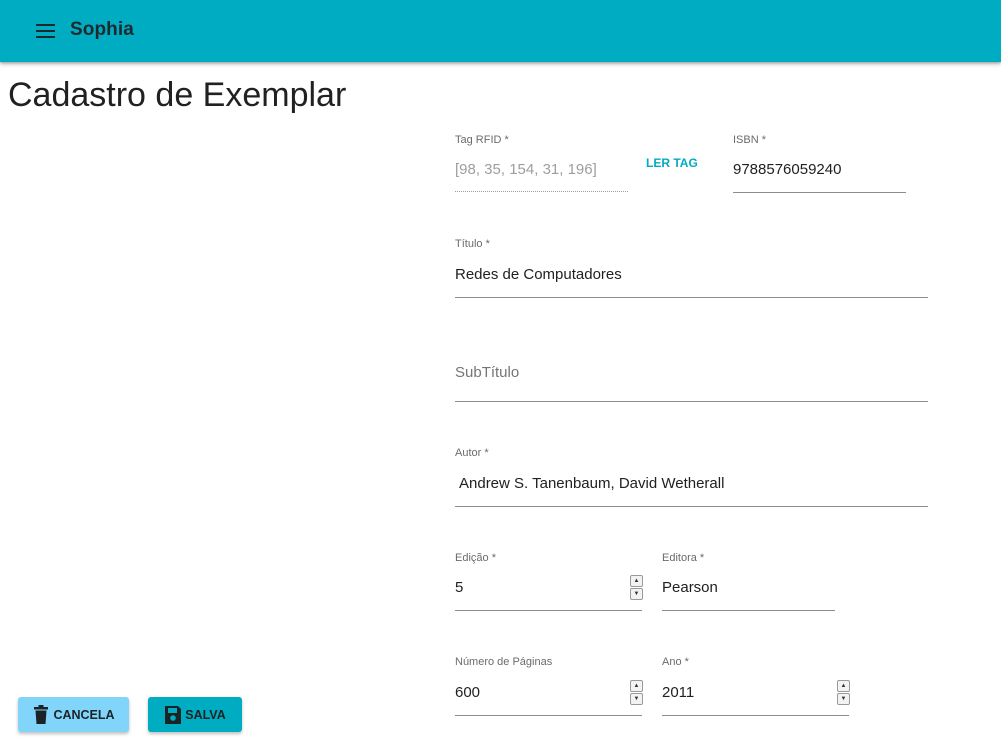 The height and width of the screenshot is (750, 1001). Describe the element at coordinates (672, 163) in the screenshot. I see `ler-tag-button: LER TAG` at that location.